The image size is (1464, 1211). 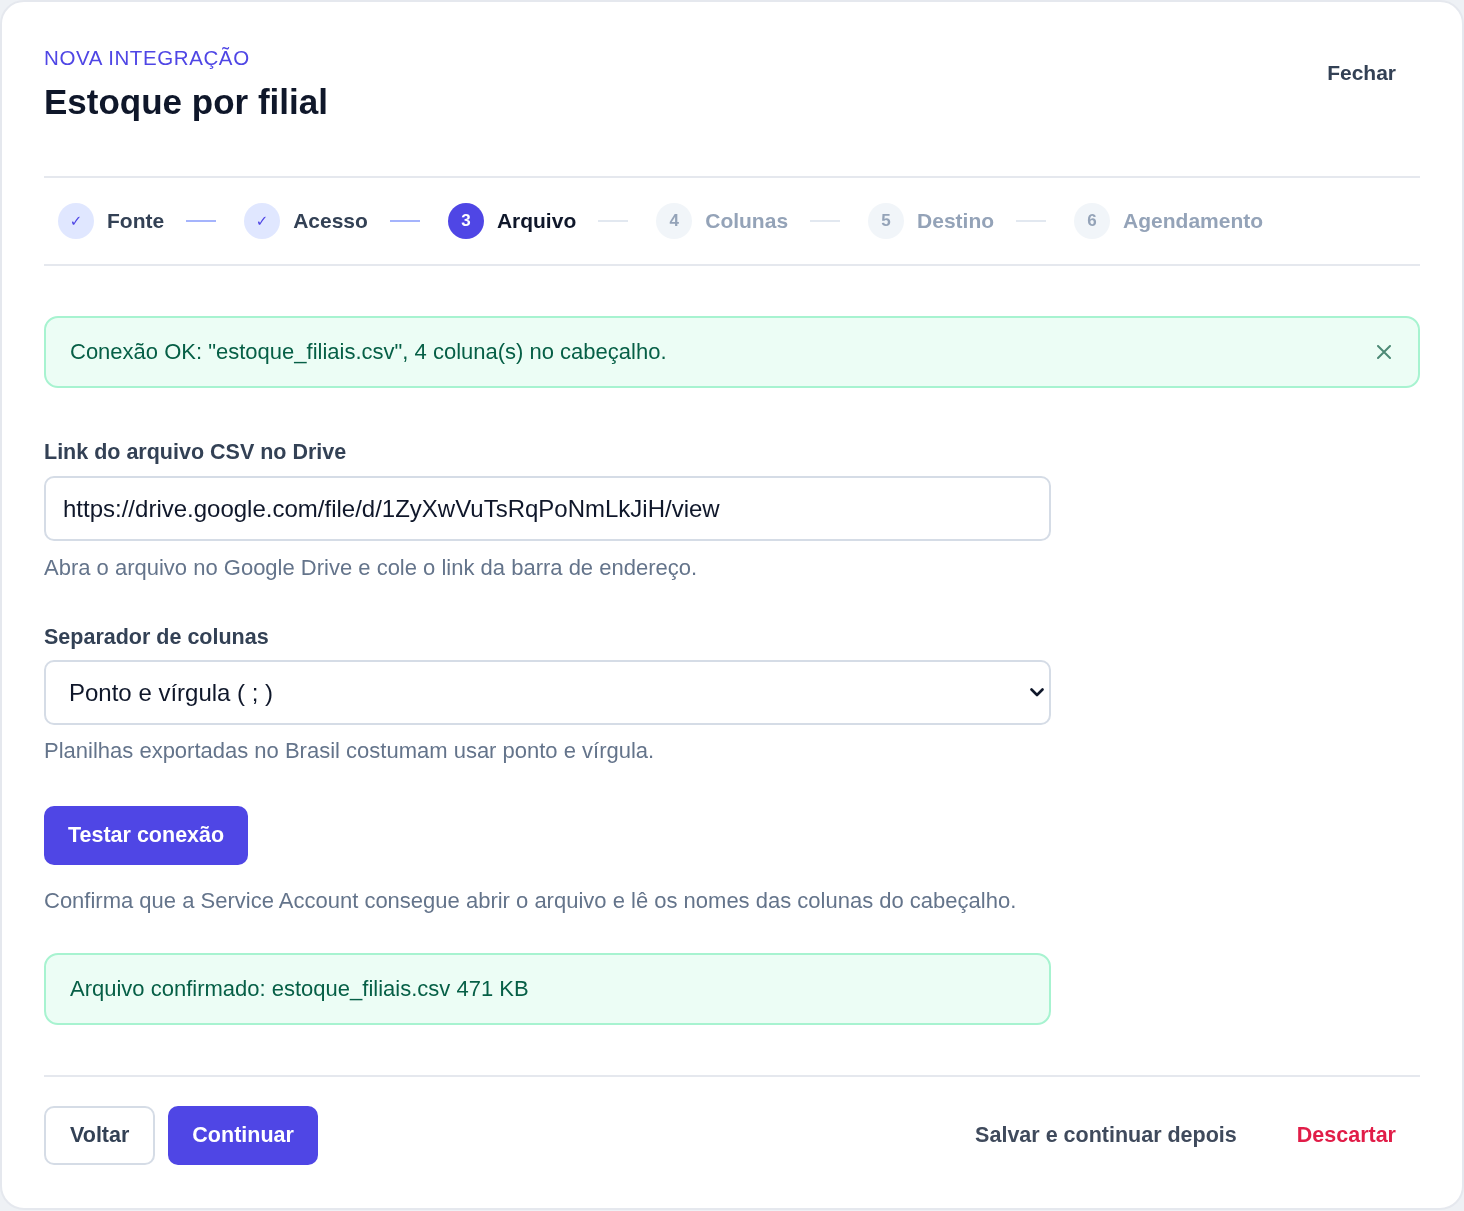 I want to click on step-label: Fonte, so click(x=136, y=221).